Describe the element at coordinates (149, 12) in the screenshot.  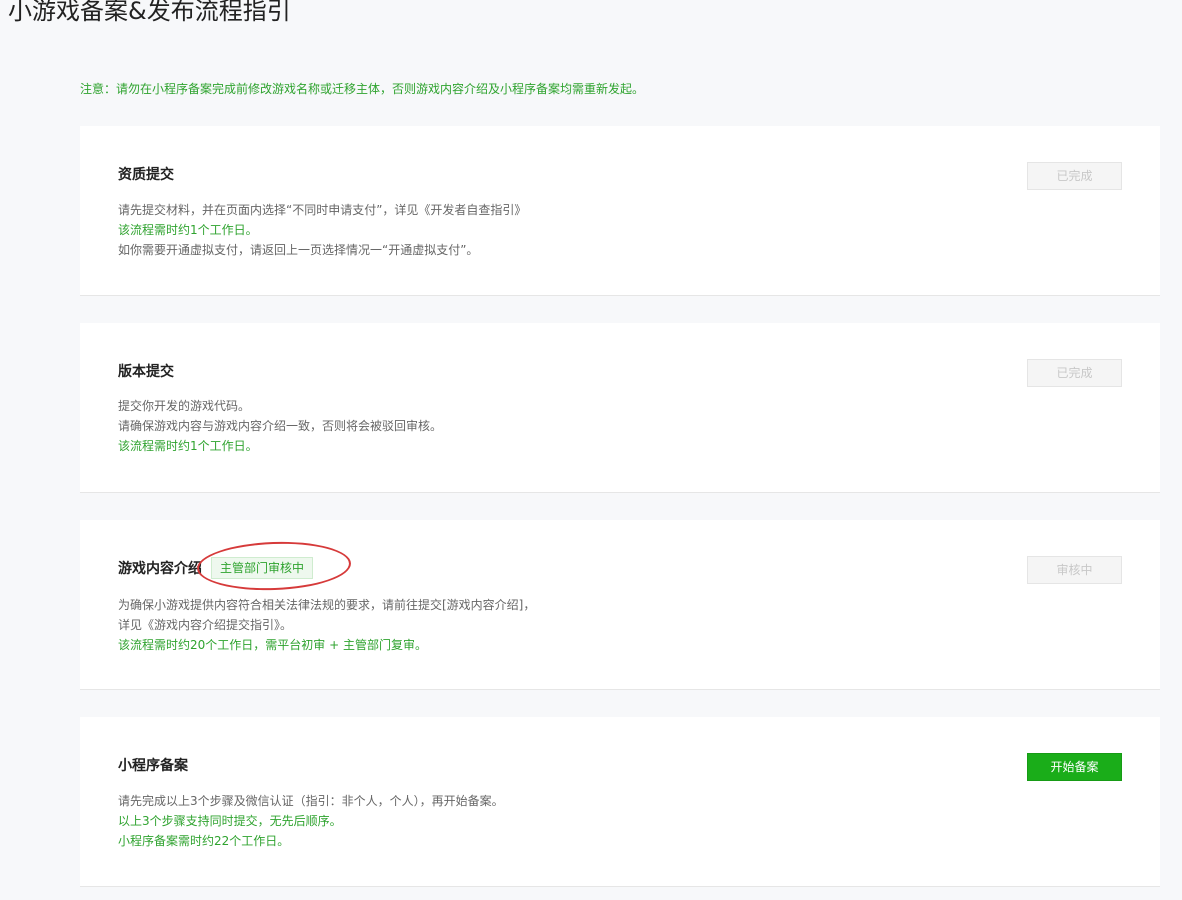
I see `page-title: 小游戏备案&发布流程指引` at that location.